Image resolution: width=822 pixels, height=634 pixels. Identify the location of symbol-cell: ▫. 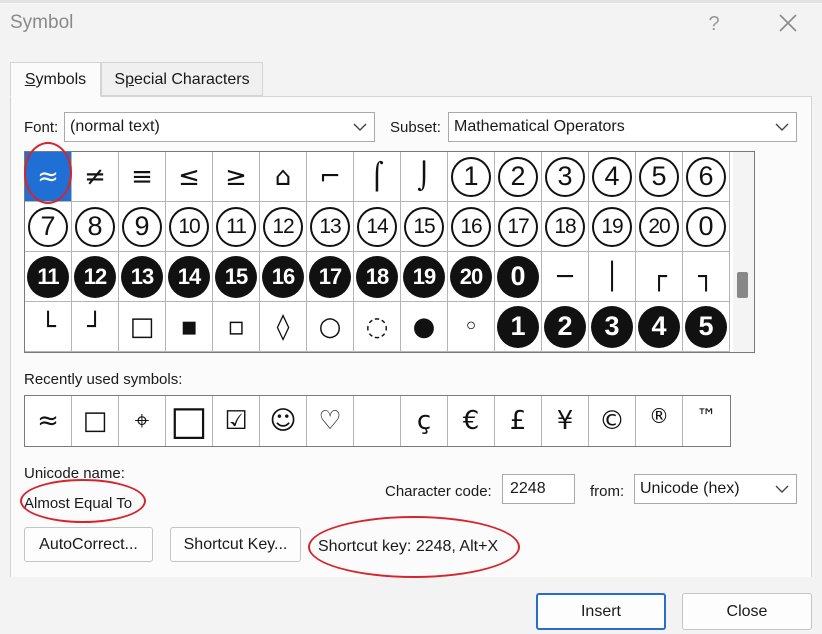
(236, 327).